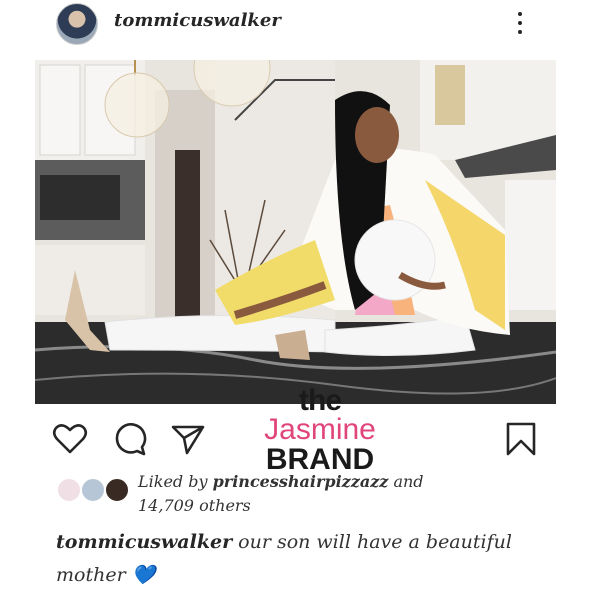 The height and width of the screenshot is (590, 590). Describe the element at coordinates (197, 20) in the screenshot. I see `post-username: tommicuswalker` at that location.